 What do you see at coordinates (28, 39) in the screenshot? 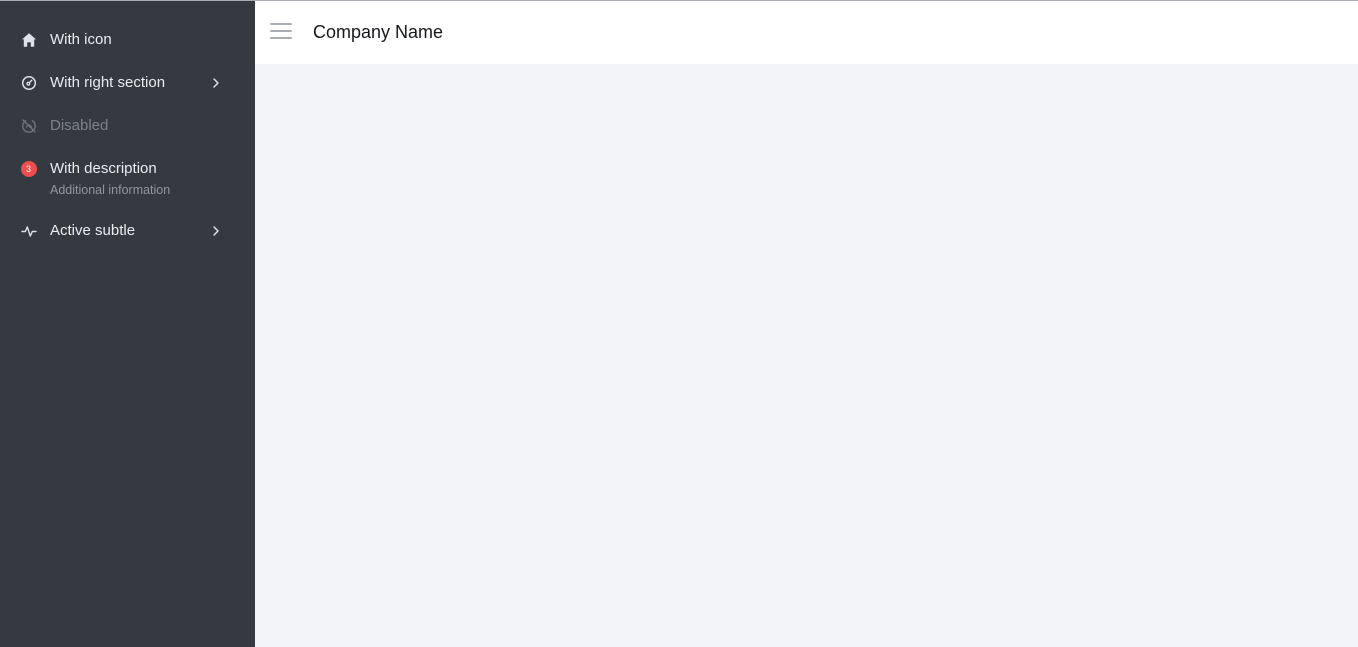
I see `home-icon` at bounding box center [28, 39].